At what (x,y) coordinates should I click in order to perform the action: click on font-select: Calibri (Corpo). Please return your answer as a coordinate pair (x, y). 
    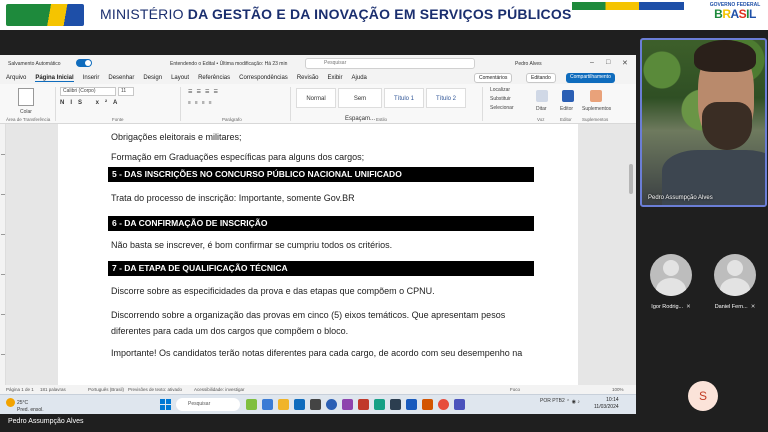
    Looking at the image, I should click on (88, 91).